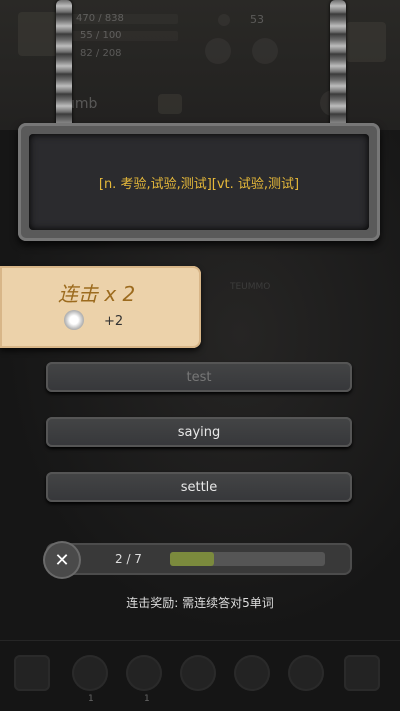 The image size is (400, 711). Describe the element at coordinates (114, 321) in the screenshot. I see `combo-bonus: +2` at that location.